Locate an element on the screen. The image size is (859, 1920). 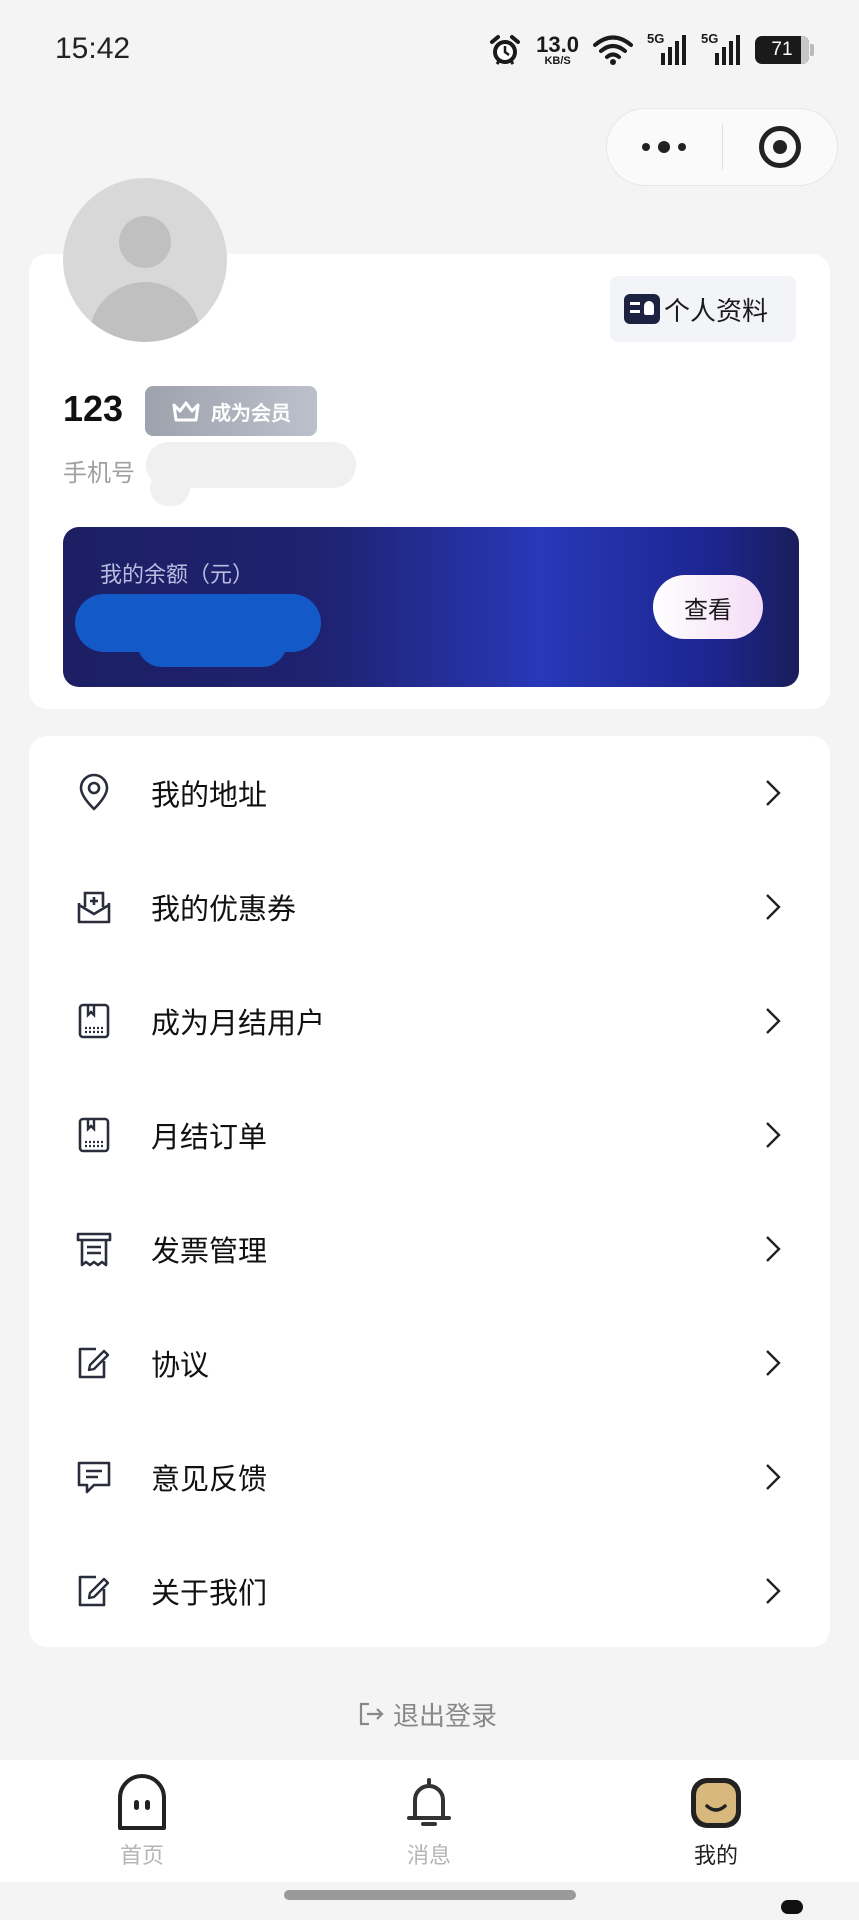
status-bar: 15:42 13.0 KB/S 5G 5G 71 is located at coordinates (429, 50).